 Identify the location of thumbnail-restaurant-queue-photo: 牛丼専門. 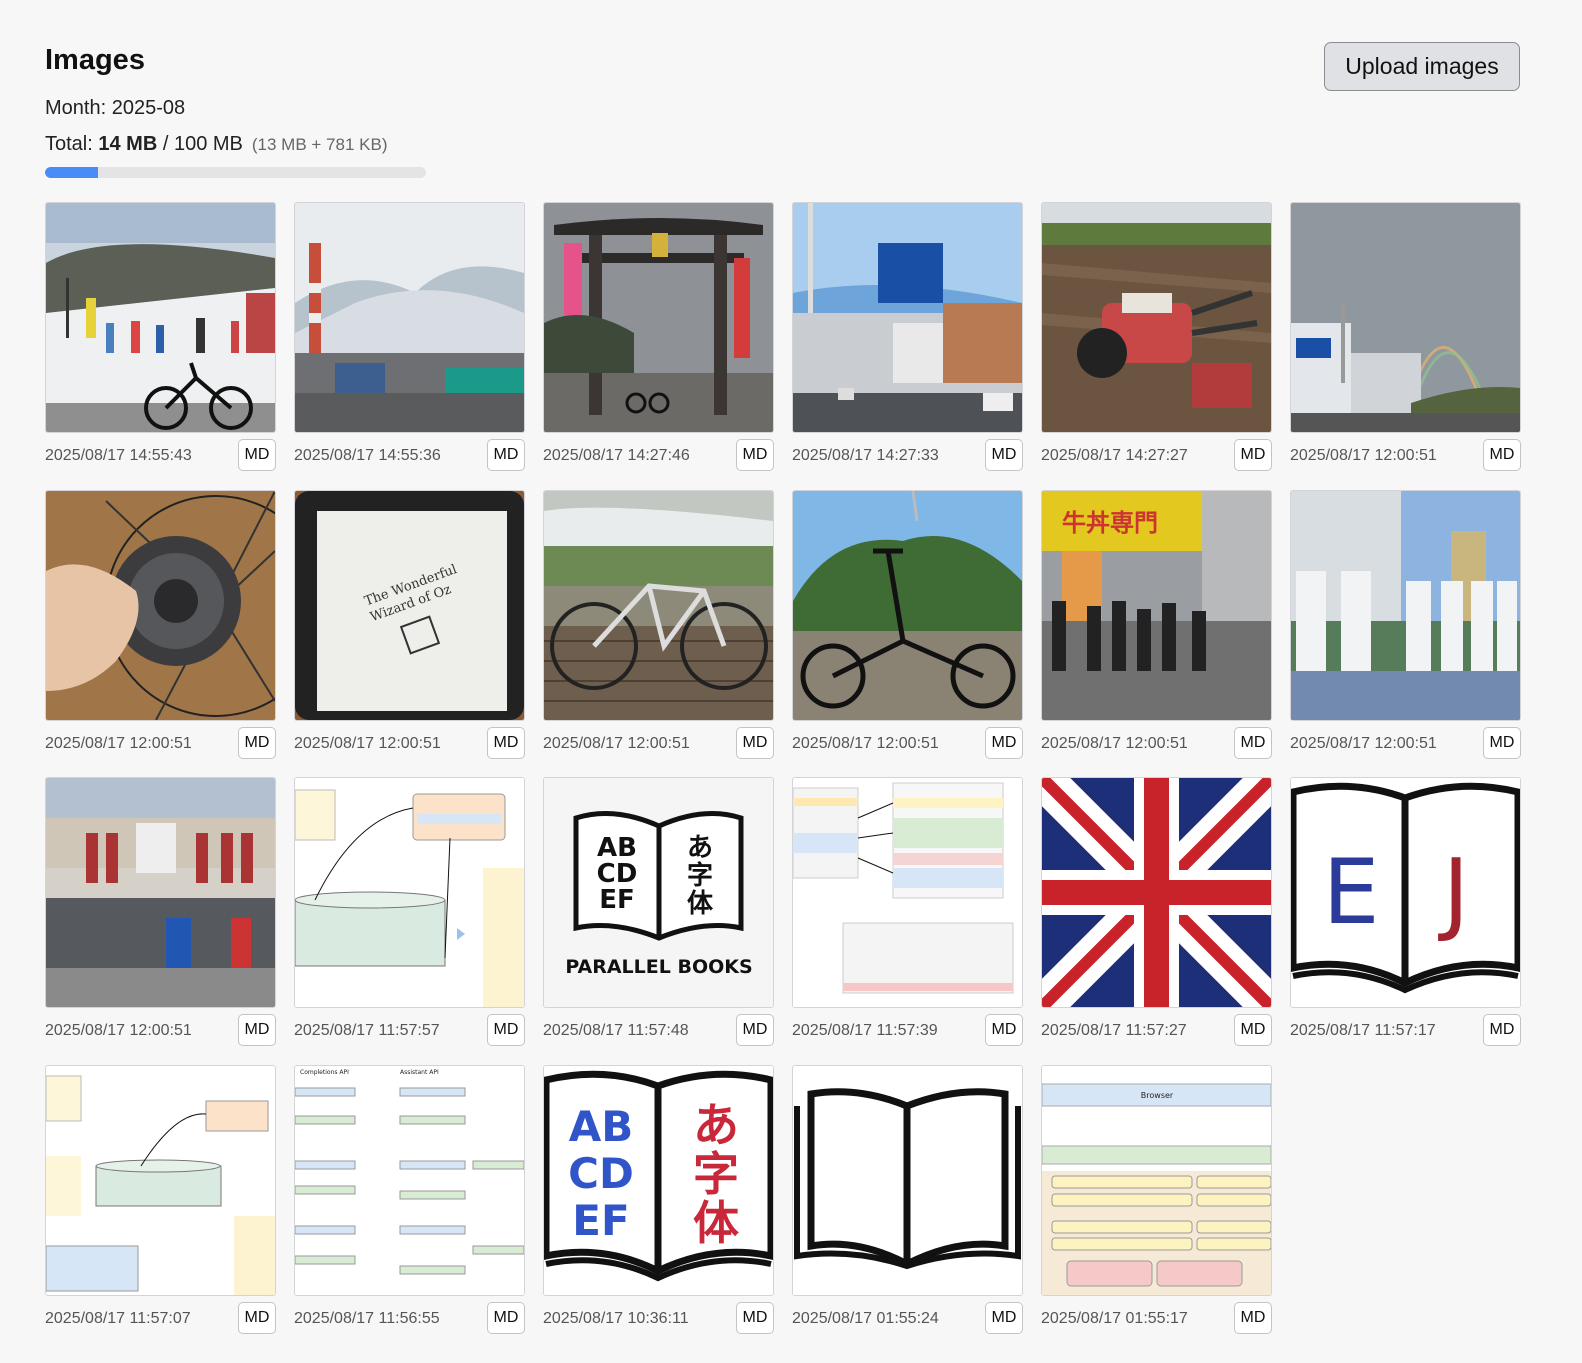
(1156, 605).